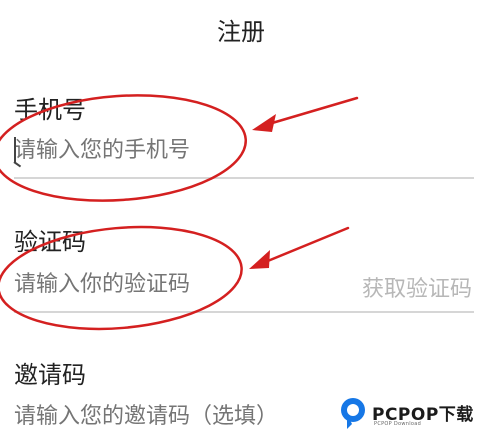  I want to click on arrowhead-code, so click(259, 259).